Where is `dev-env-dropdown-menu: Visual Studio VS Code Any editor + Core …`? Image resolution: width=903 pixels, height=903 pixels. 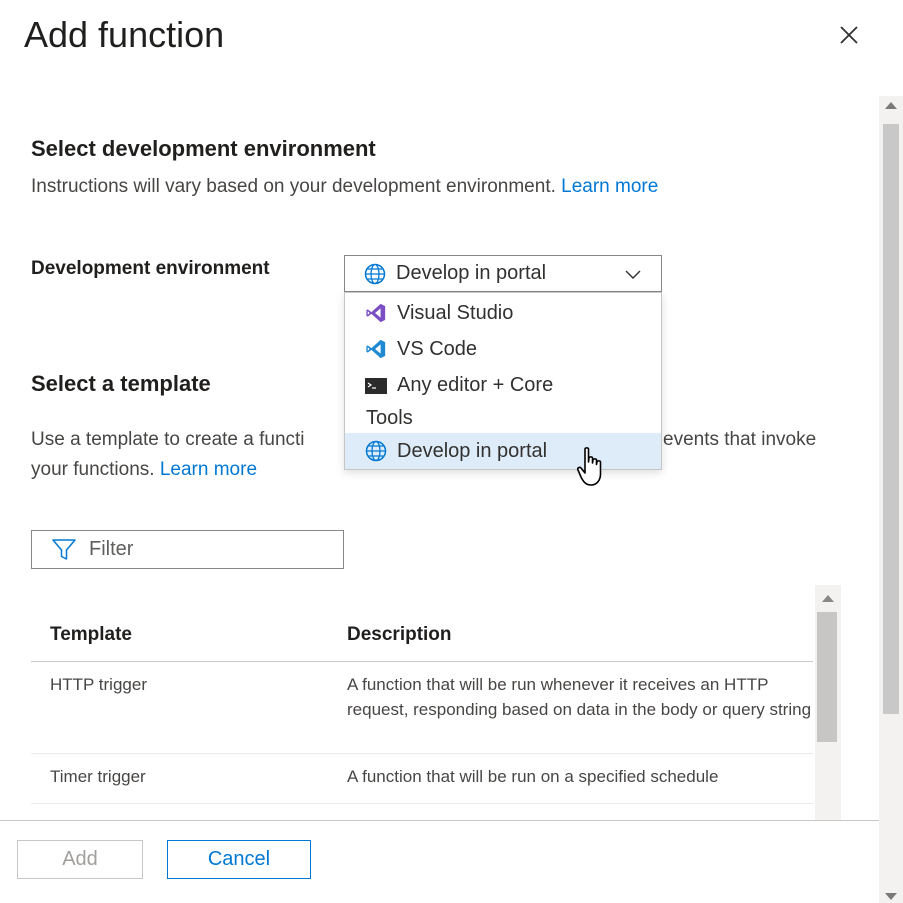
dev-env-dropdown-menu: Visual Studio VS Code Any editor + Core … is located at coordinates (503, 381).